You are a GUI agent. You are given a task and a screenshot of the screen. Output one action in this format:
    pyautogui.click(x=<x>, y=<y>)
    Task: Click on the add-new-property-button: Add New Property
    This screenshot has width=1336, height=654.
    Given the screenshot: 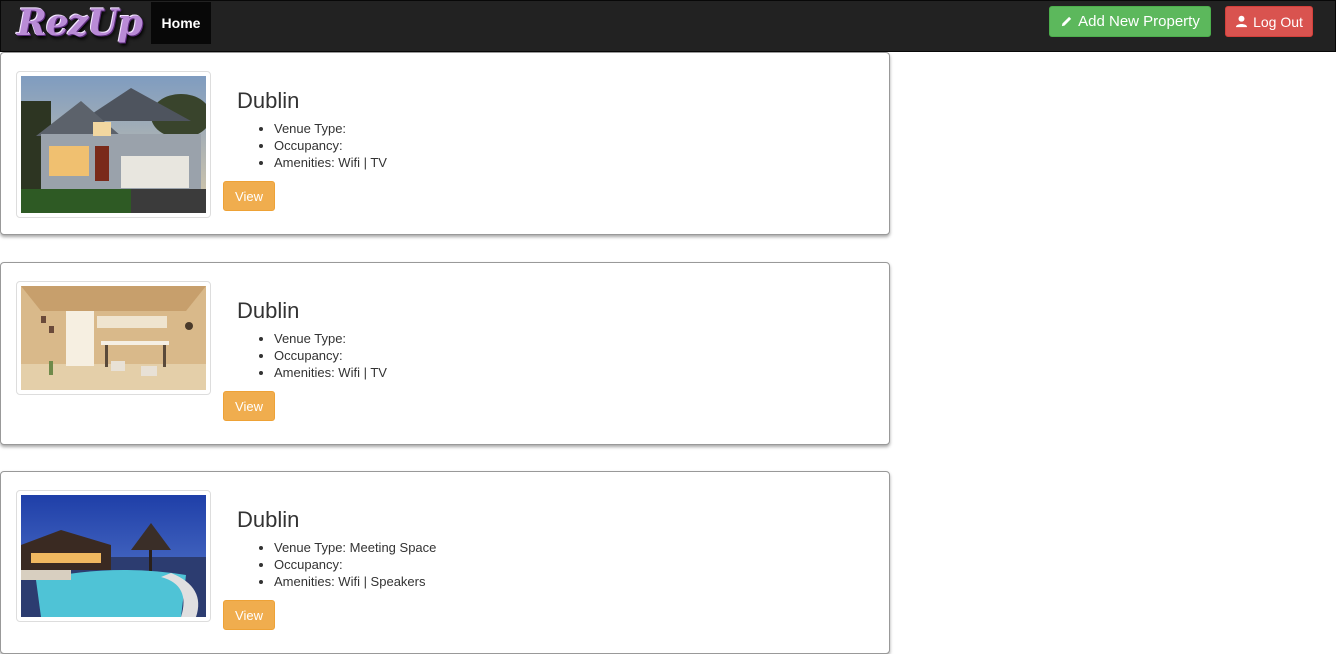 What is the action you would take?
    pyautogui.click(x=1130, y=21)
    